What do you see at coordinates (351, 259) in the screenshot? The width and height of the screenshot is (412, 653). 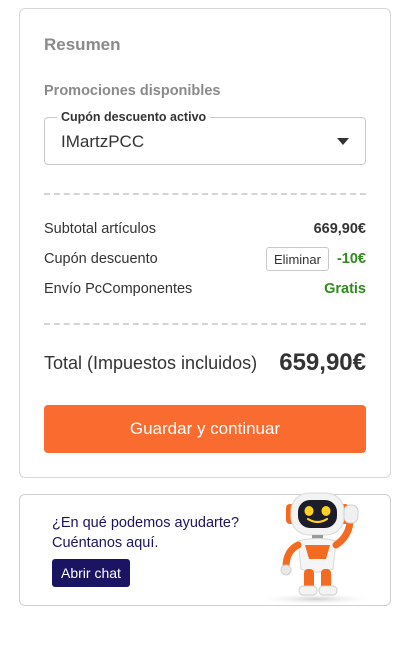 I see `coupon-discount-value: -10€` at bounding box center [351, 259].